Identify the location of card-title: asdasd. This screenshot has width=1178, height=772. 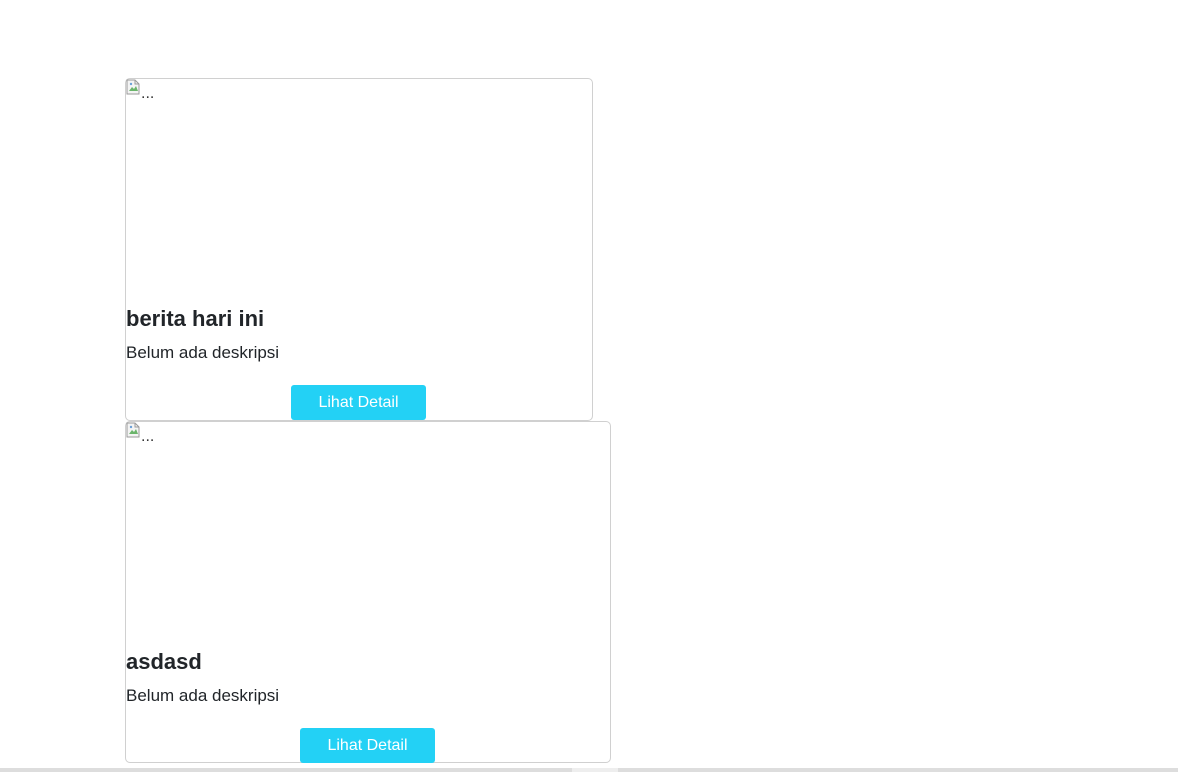
(164, 661).